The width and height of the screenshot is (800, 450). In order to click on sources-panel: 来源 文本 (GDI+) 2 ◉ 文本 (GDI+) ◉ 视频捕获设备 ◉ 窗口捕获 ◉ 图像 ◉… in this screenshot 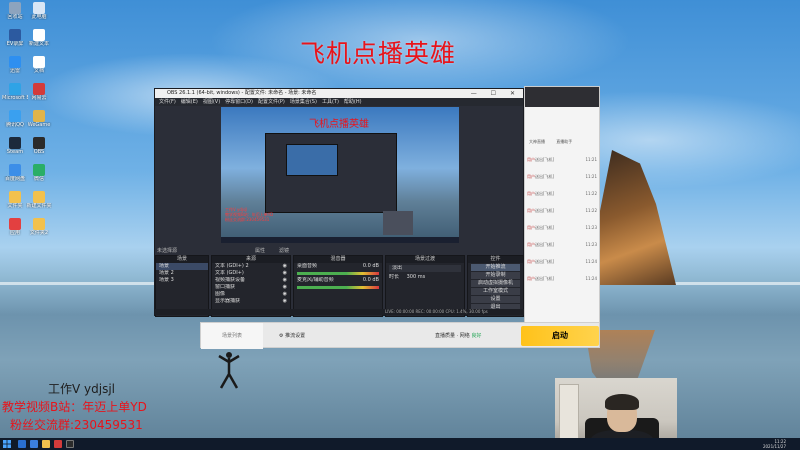, I will do `click(251, 286)`.